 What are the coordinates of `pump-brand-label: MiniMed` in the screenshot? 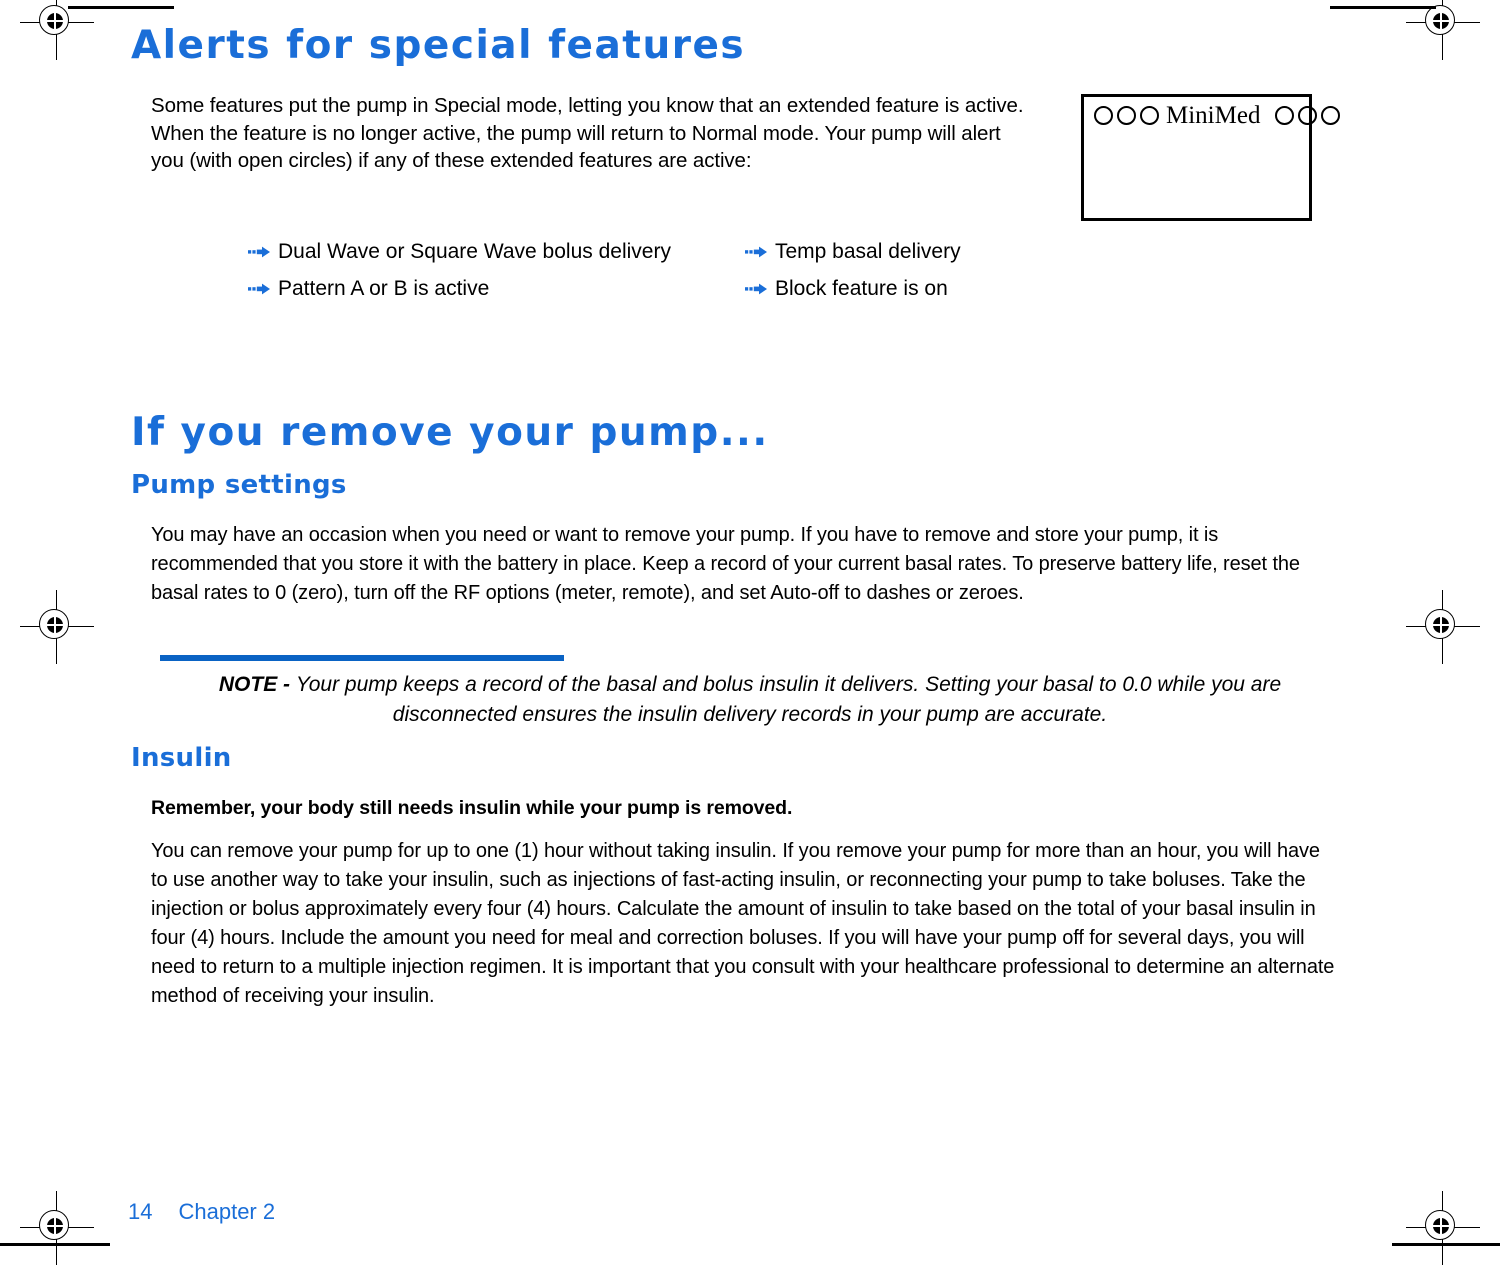 It's located at (1213, 115).